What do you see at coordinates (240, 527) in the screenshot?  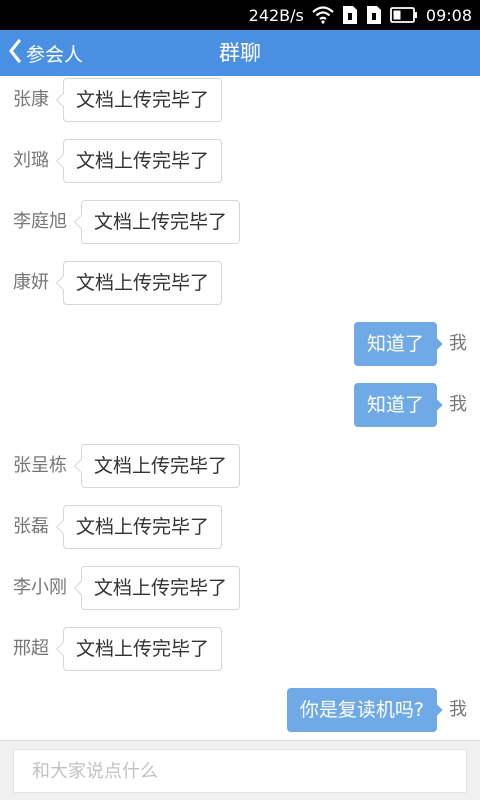 I see `incoming-message: 张磊 文档上传完毕了` at bounding box center [240, 527].